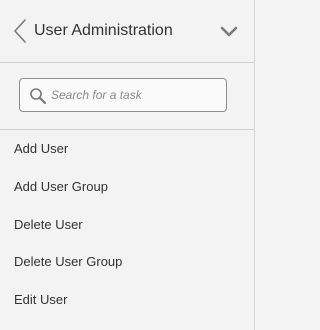 Image resolution: width=320 pixels, height=330 pixels. I want to click on task-item-label: Delete User, so click(48, 224).